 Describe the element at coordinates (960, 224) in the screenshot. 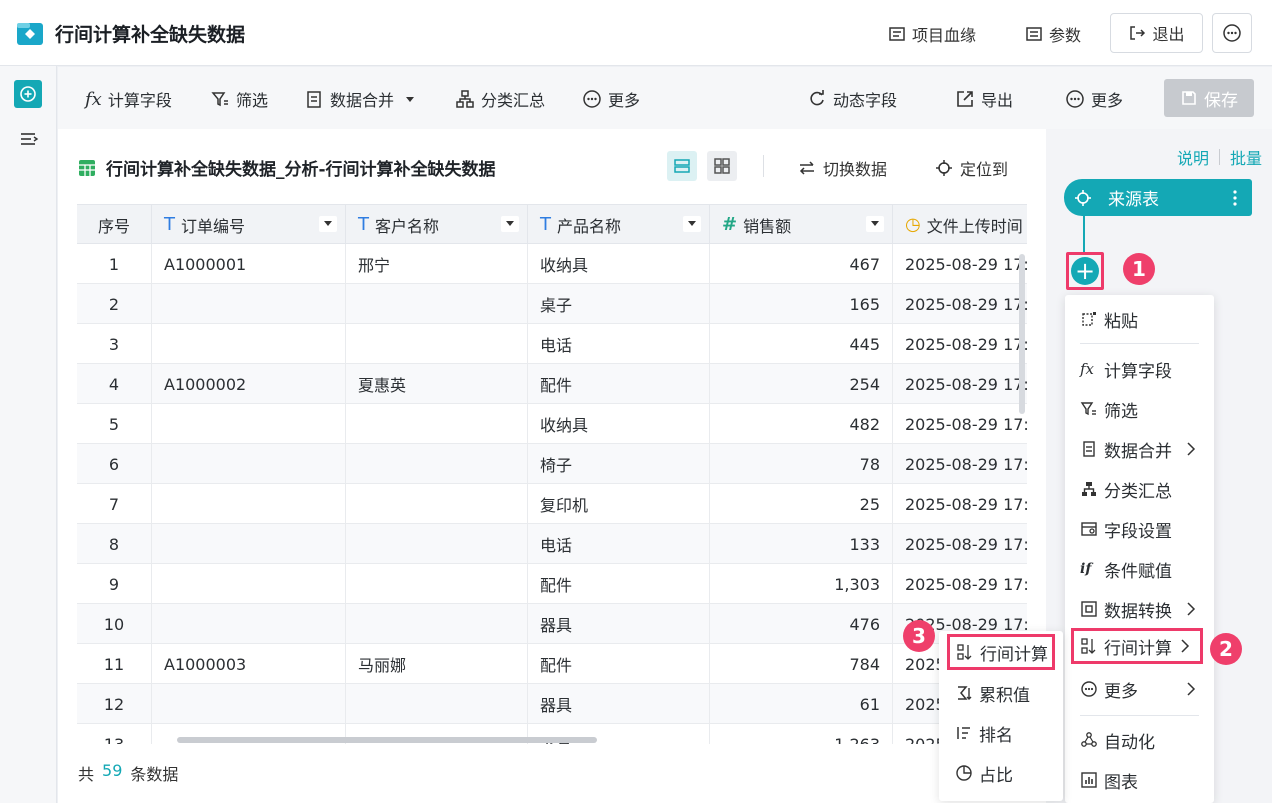

I see `header-upload-time: ◷ 文件上传时间` at that location.